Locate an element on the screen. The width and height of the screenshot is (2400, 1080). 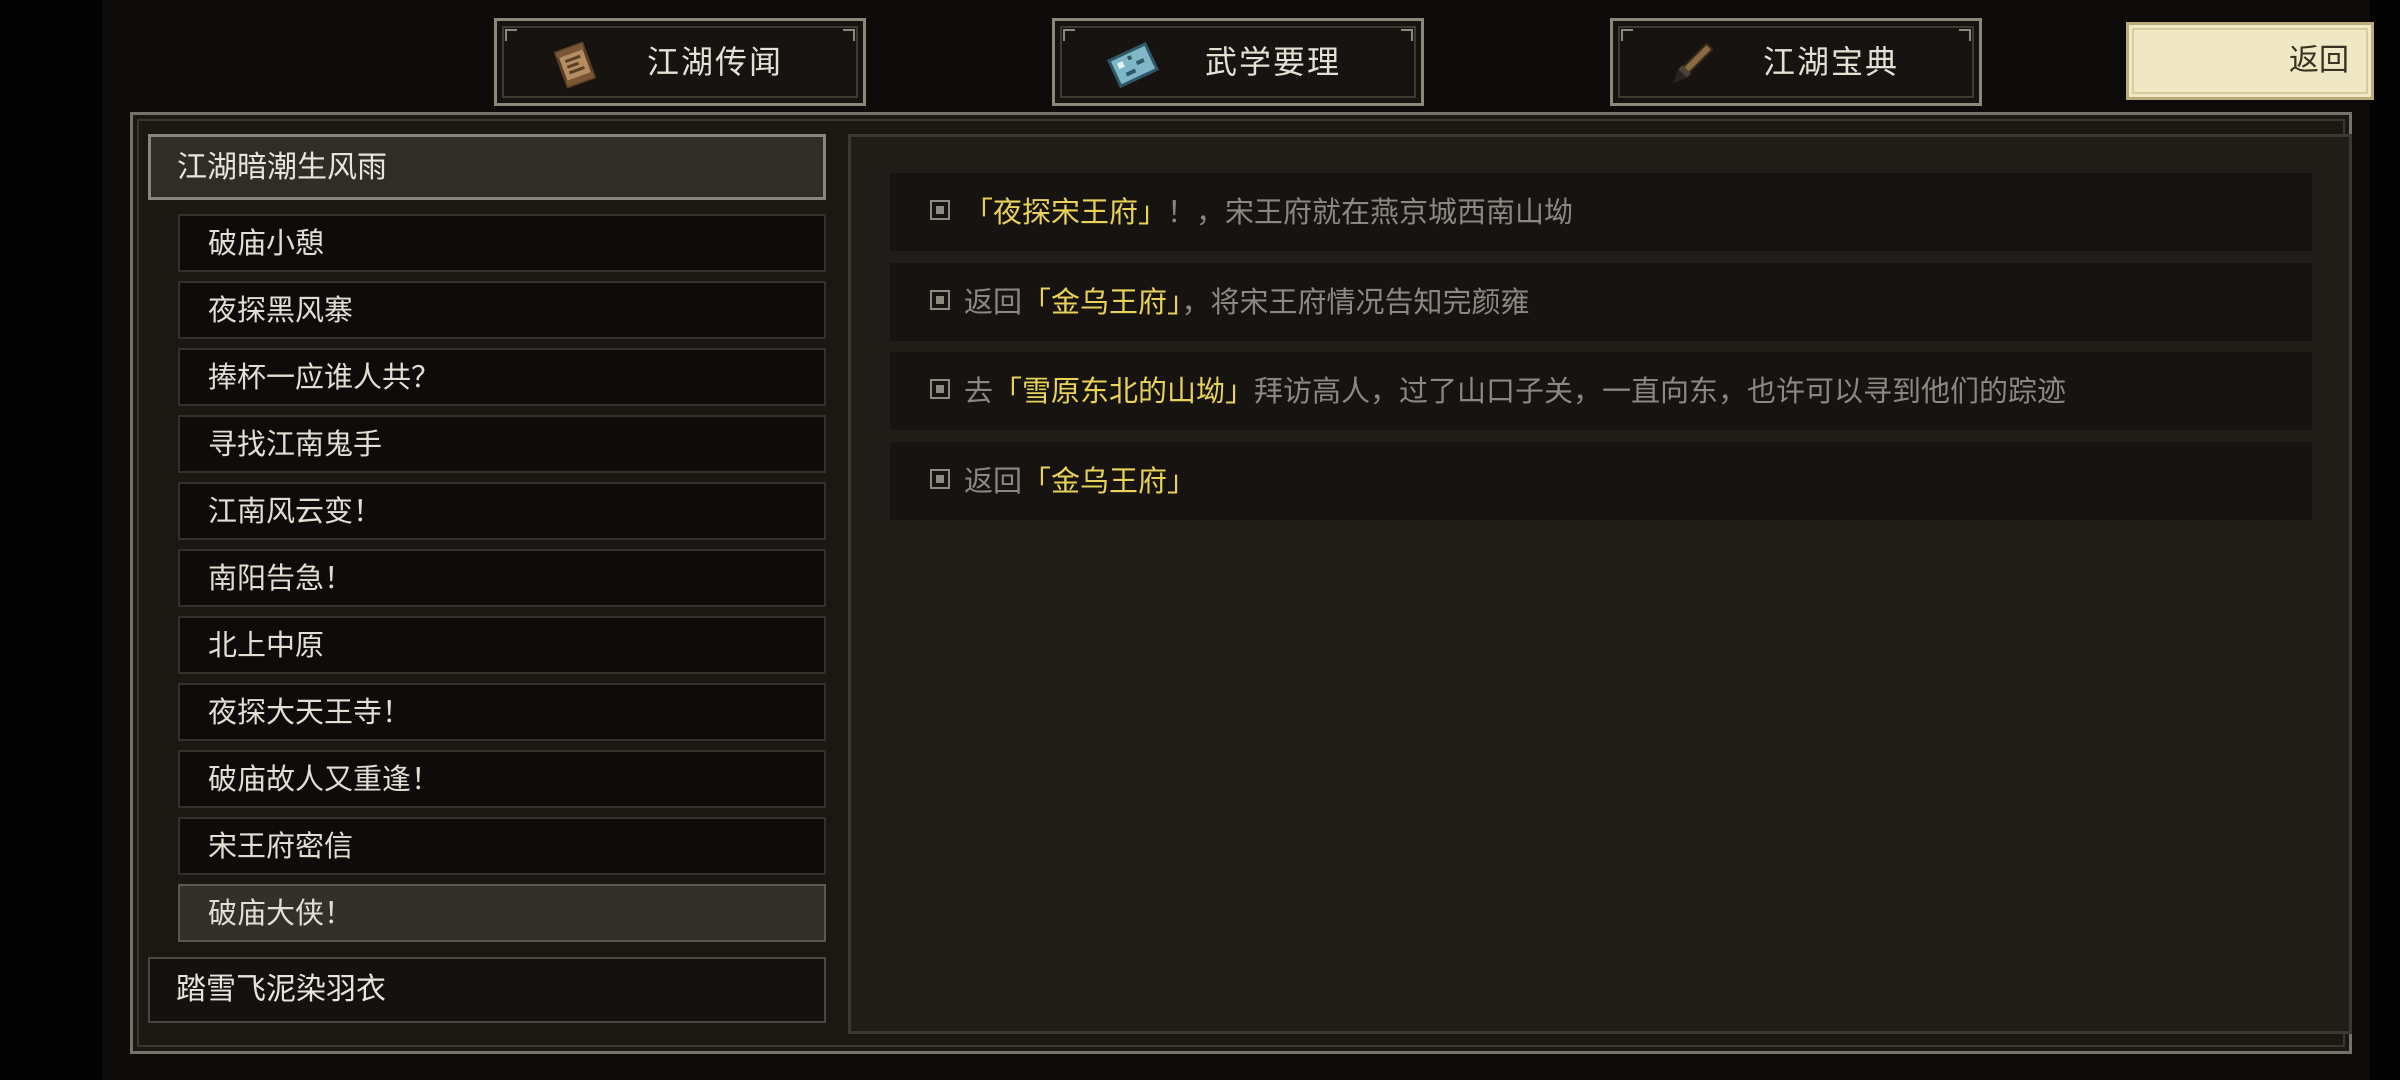
quest-title: 夜探黑风寨 is located at coordinates (281, 310).